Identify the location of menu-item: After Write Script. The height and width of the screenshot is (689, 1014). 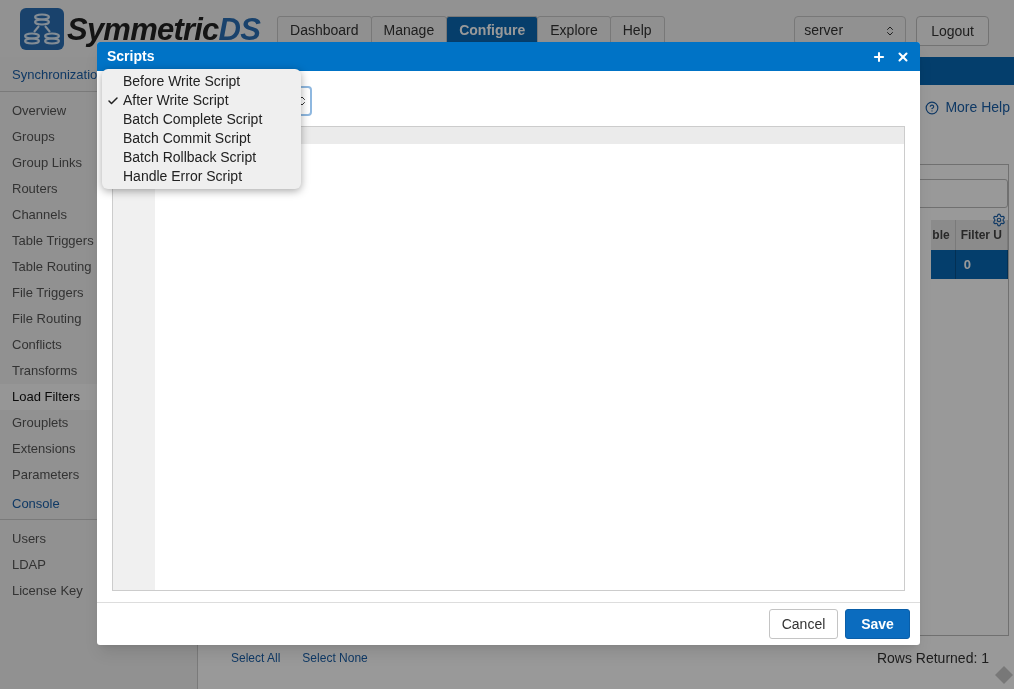
(201, 100).